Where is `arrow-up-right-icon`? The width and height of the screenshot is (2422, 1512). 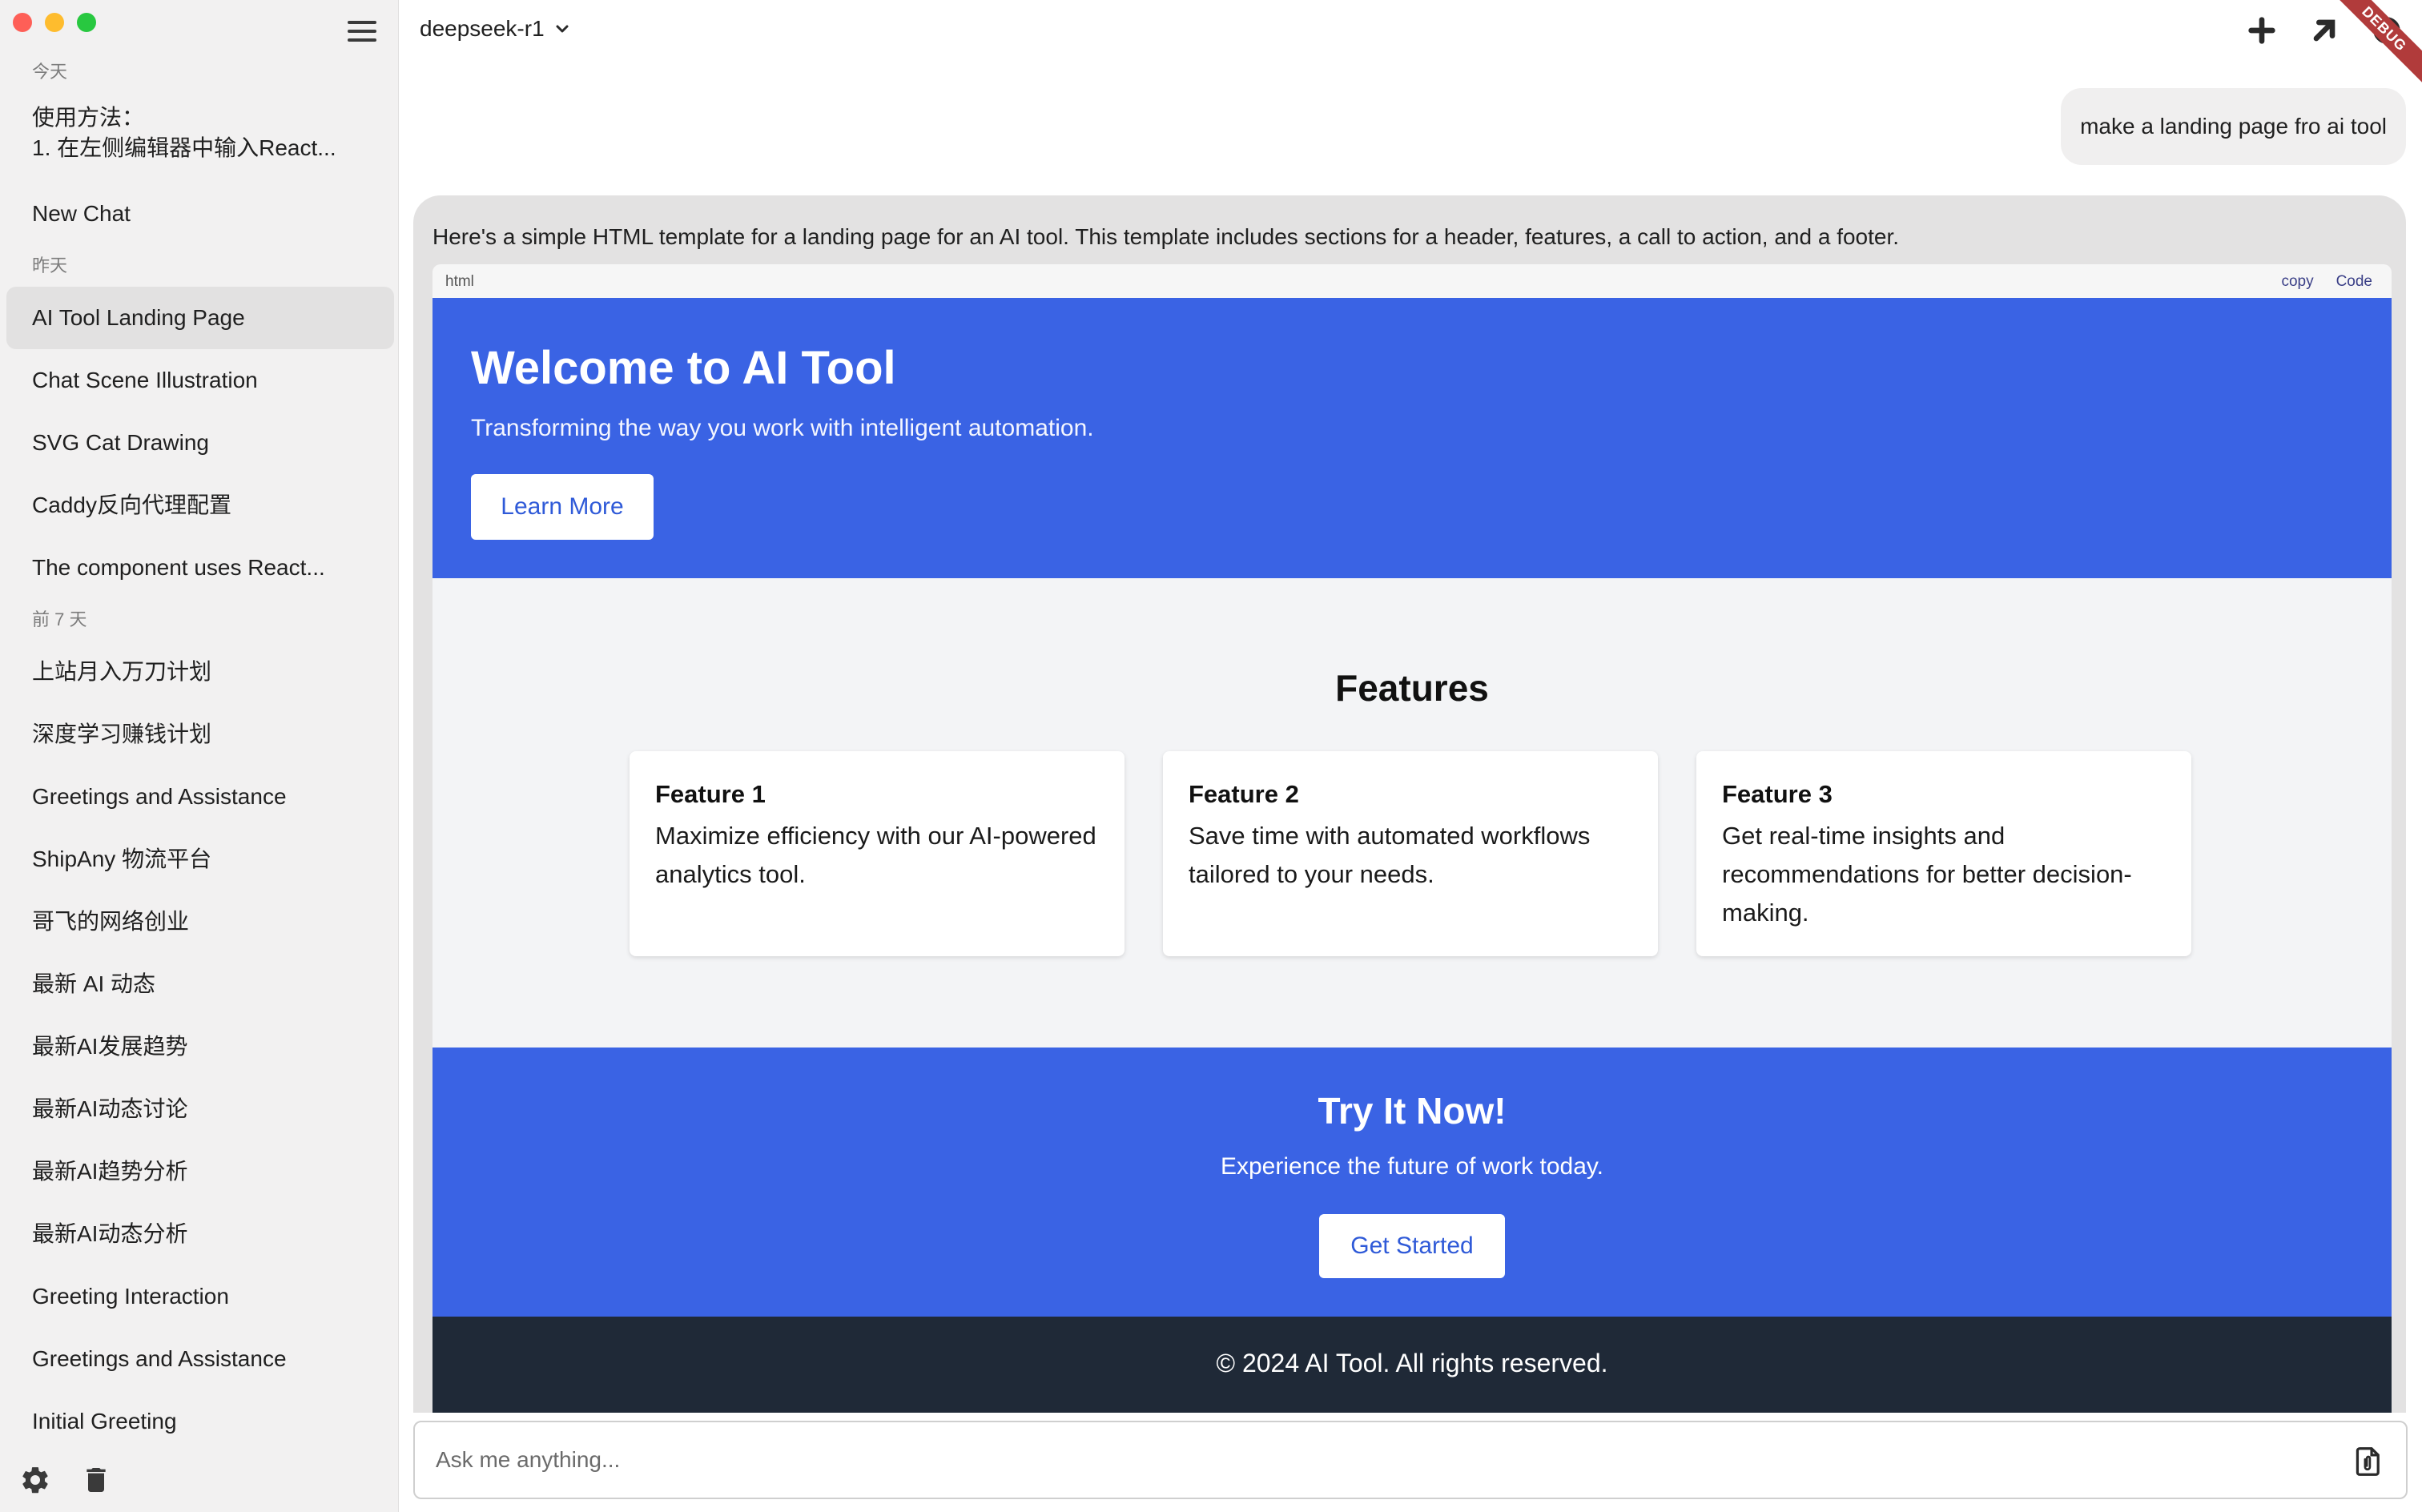 arrow-up-right-icon is located at coordinates (2324, 30).